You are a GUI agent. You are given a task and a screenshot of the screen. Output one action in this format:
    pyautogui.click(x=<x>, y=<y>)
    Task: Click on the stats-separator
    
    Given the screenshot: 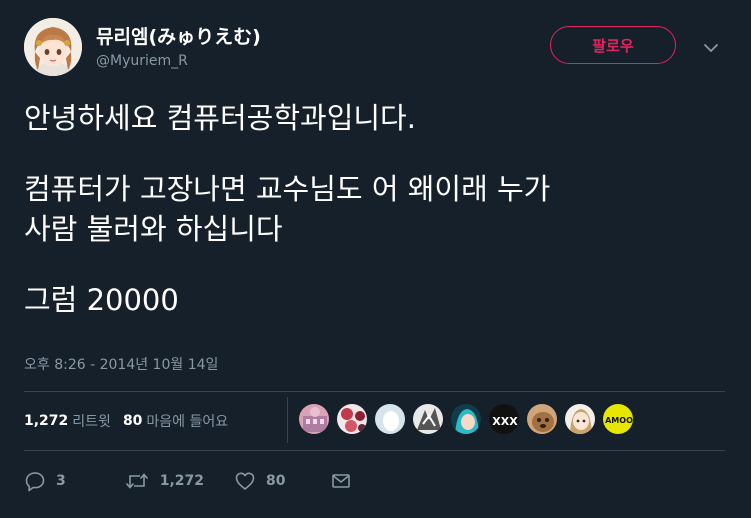 What is the action you would take?
    pyautogui.click(x=287, y=420)
    